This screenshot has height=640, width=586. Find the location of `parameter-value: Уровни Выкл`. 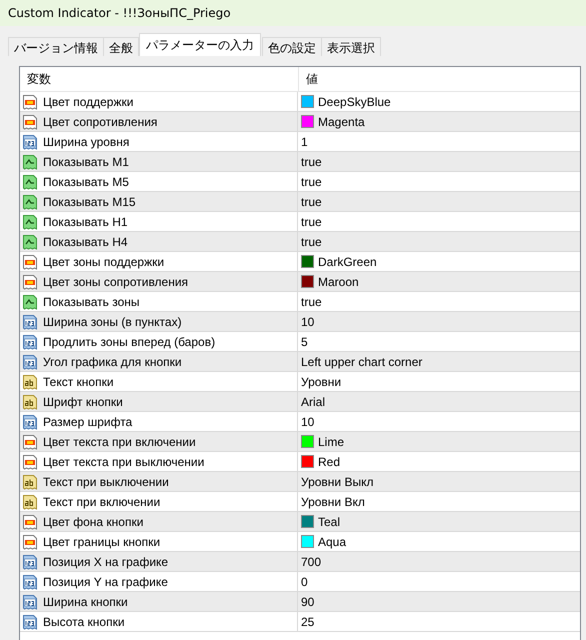

parameter-value: Уровни Выкл is located at coordinates (337, 481).